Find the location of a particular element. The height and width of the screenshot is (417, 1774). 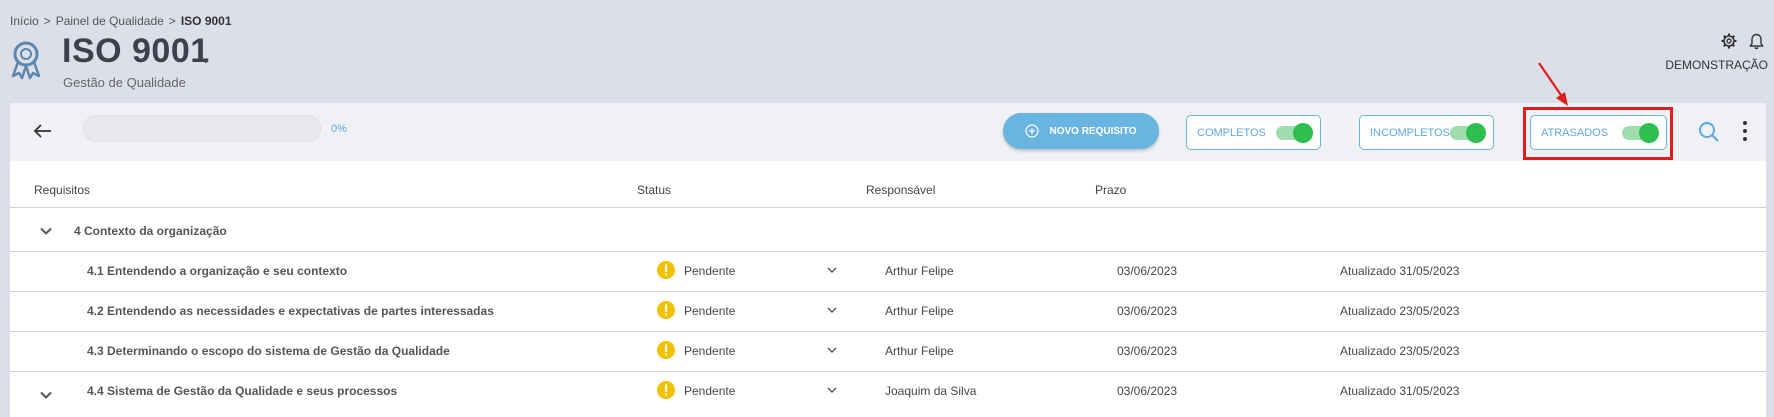

filter-incompletos: INCOMPLETOS is located at coordinates (1426, 132).